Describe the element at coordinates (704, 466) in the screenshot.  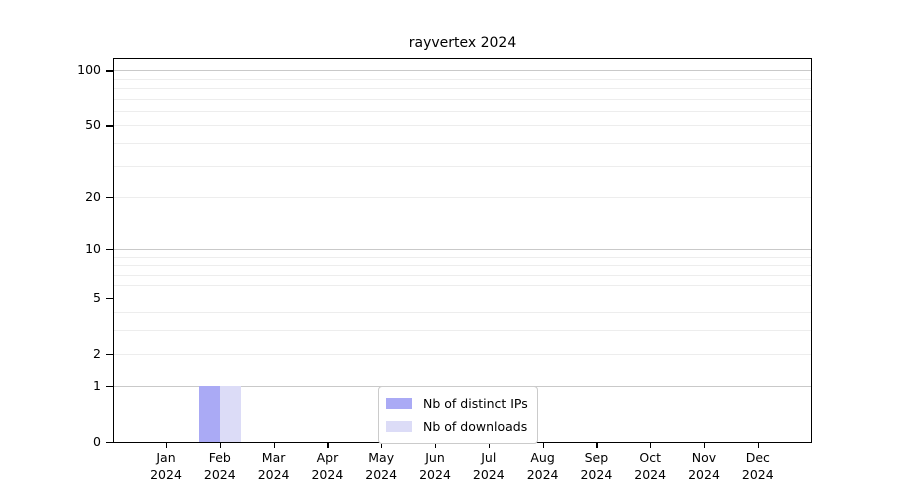
I see `x-tick-label: Nov 2024` at that location.